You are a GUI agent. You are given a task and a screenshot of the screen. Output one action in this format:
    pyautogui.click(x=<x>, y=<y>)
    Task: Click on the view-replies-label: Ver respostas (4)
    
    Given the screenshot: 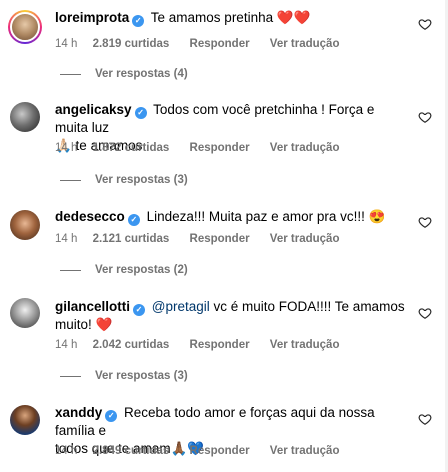 What is the action you would take?
    pyautogui.click(x=141, y=74)
    